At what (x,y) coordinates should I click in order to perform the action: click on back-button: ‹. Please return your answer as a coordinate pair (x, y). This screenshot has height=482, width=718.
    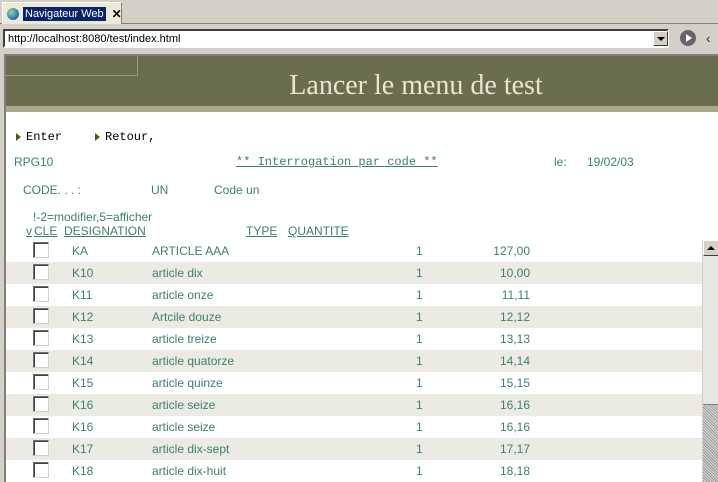
    Looking at the image, I should click on (712, 38).